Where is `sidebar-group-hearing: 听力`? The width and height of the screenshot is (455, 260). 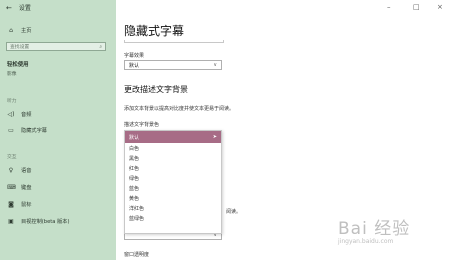
sidebar-group-hearing: 听力 is located at coordinates (12, 101).